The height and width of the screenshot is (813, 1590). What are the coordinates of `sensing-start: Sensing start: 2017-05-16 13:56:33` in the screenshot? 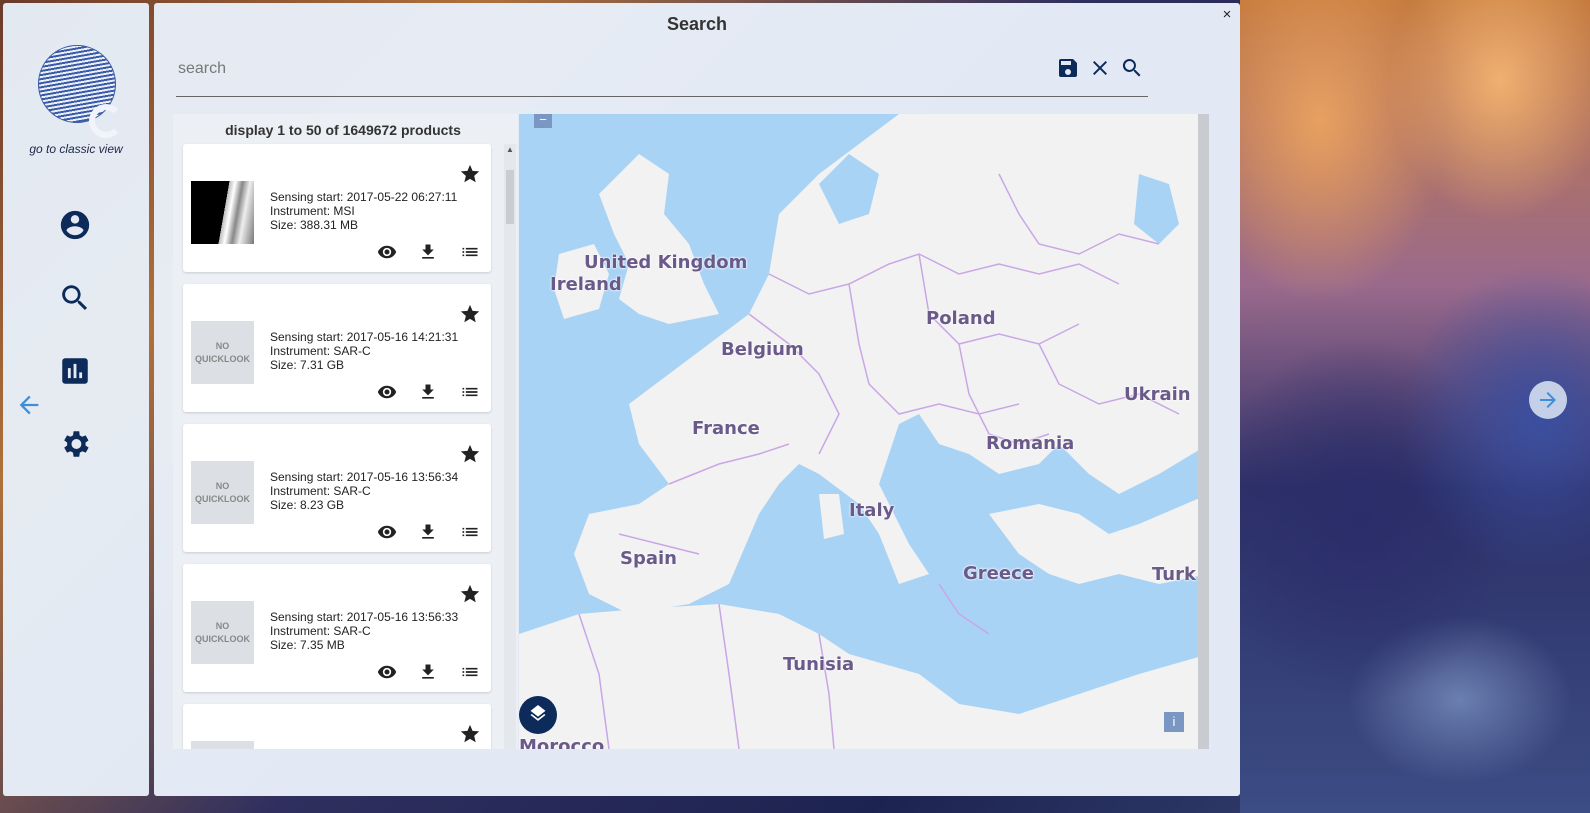 It's located at (364, 617).